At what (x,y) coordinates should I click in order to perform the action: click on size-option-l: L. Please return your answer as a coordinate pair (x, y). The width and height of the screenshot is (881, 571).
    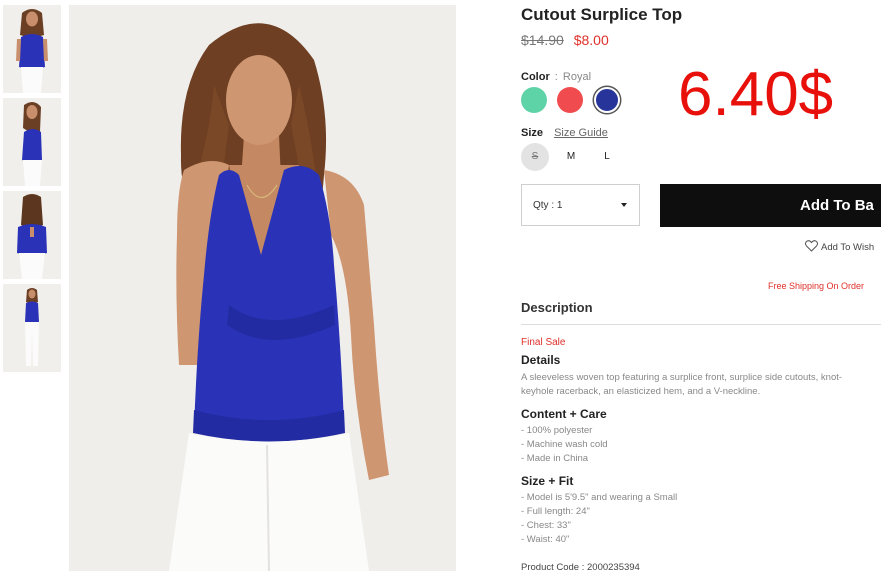
    Looking at the image, I should click on (607, 157).